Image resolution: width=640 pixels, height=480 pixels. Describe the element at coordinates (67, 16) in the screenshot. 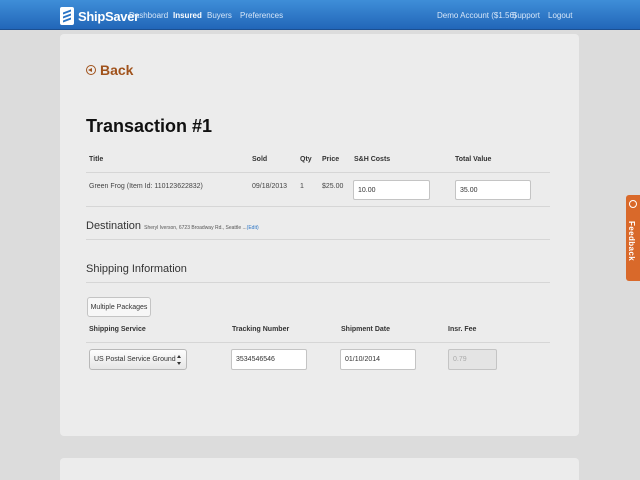

I see `shipsaver-logo-icon` at that location.